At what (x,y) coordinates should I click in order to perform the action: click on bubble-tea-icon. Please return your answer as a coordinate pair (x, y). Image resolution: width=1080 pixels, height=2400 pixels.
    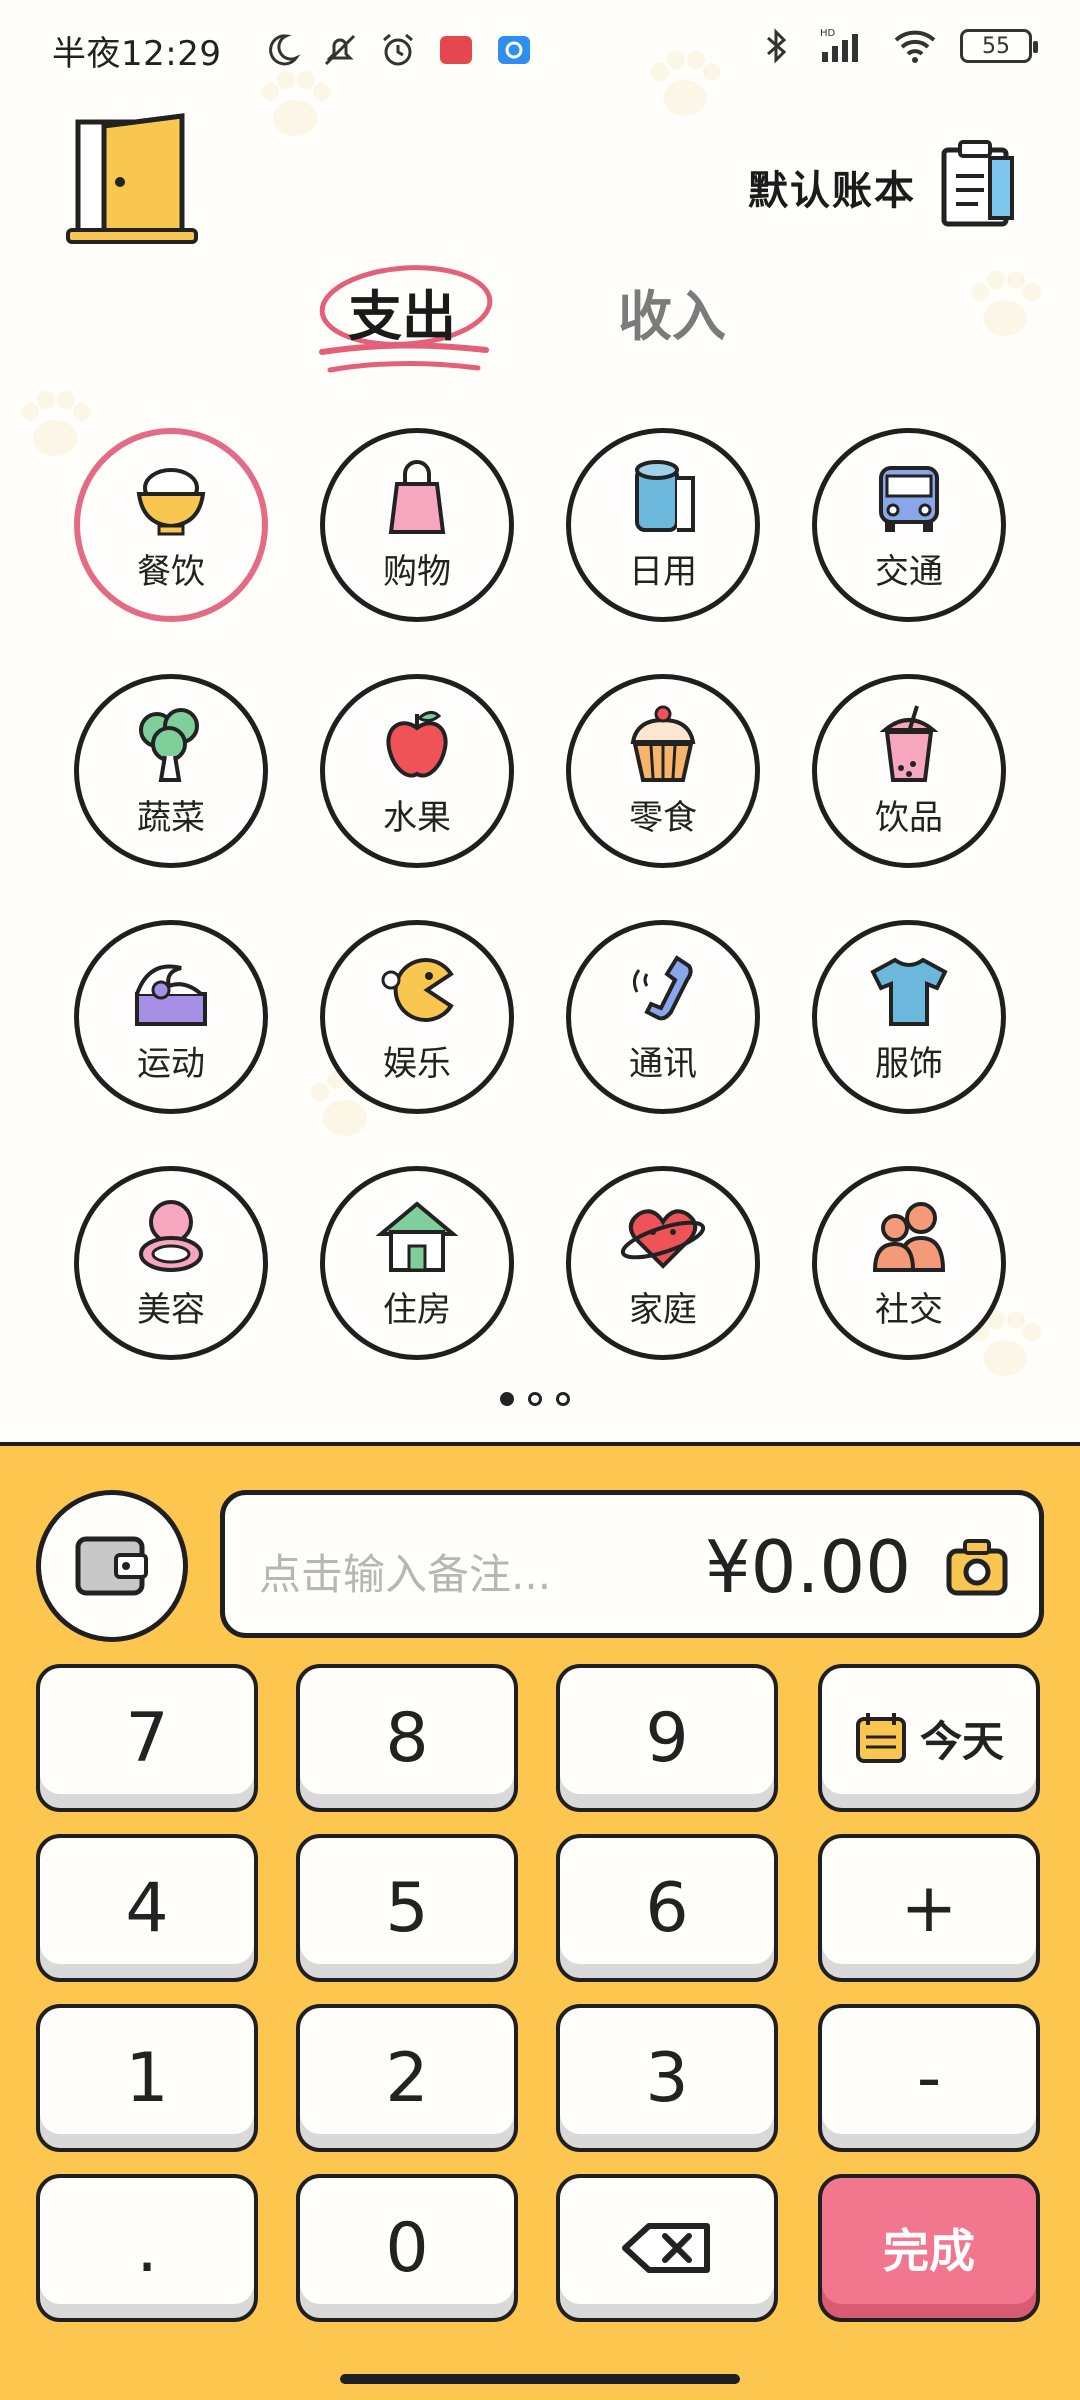
    Looking at the image, I should click on (909, 743).